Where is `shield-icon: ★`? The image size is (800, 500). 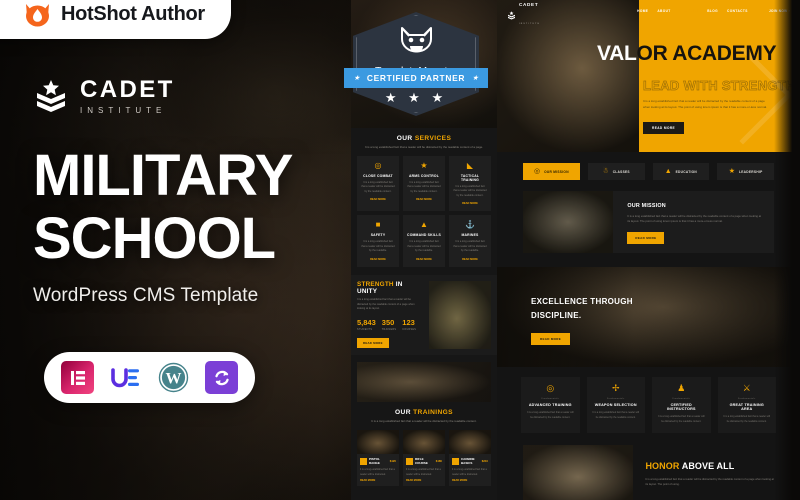 shield-icon: ★ is located at coordinates (424, 165).